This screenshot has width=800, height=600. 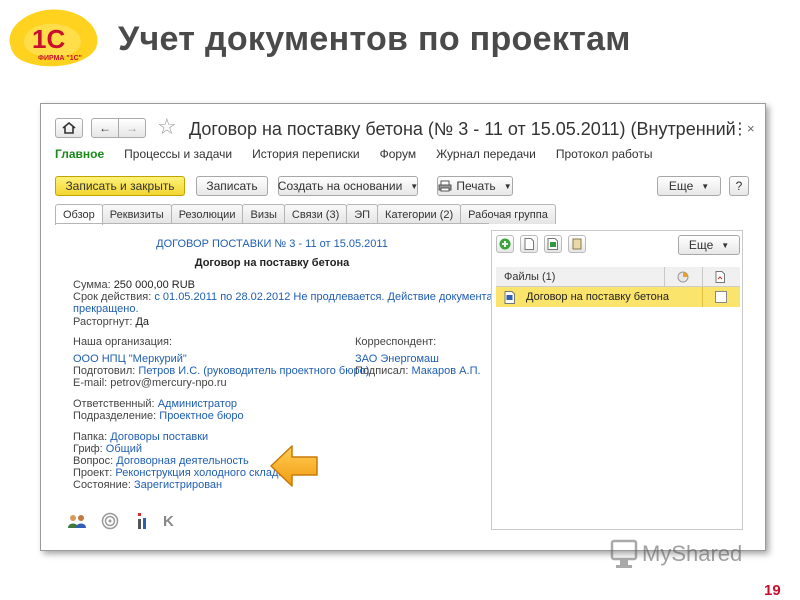 I want to click on department-link: Проектное бюро, so click(x=201, y=416).